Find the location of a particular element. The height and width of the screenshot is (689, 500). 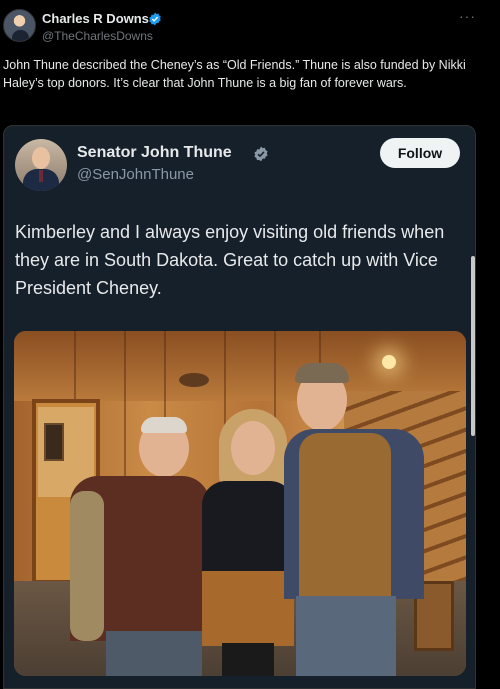

quoted-author-handle: @SenJohnThune is located at coordinates (135, 174).